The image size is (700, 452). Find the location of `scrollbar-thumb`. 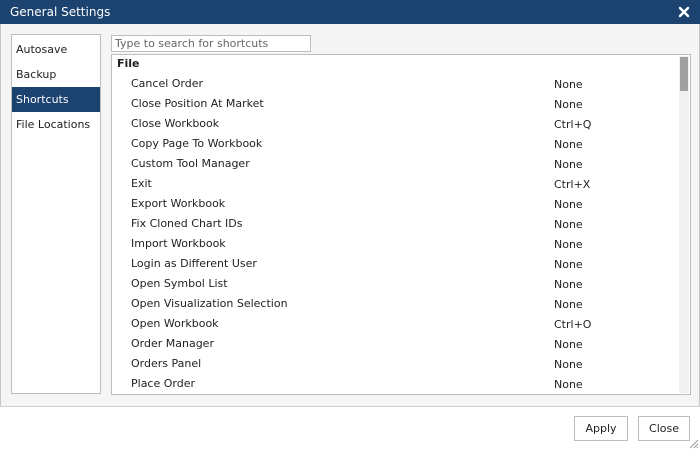

scrollbar-thumb is located at coordinates (684, 74).